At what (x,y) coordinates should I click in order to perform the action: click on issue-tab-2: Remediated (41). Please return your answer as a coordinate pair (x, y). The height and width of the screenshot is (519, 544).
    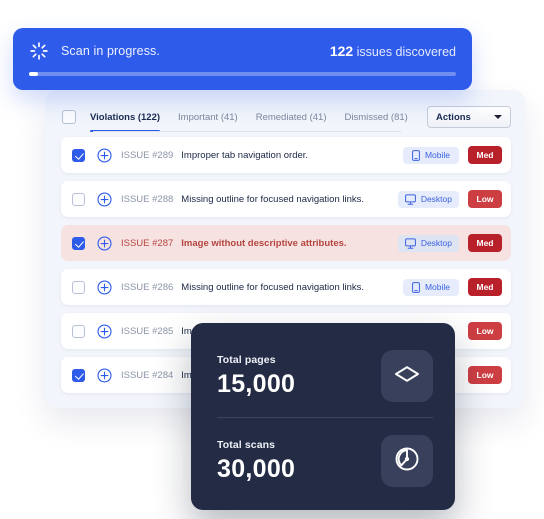
    Looking at the image, I should click on (296, 122).